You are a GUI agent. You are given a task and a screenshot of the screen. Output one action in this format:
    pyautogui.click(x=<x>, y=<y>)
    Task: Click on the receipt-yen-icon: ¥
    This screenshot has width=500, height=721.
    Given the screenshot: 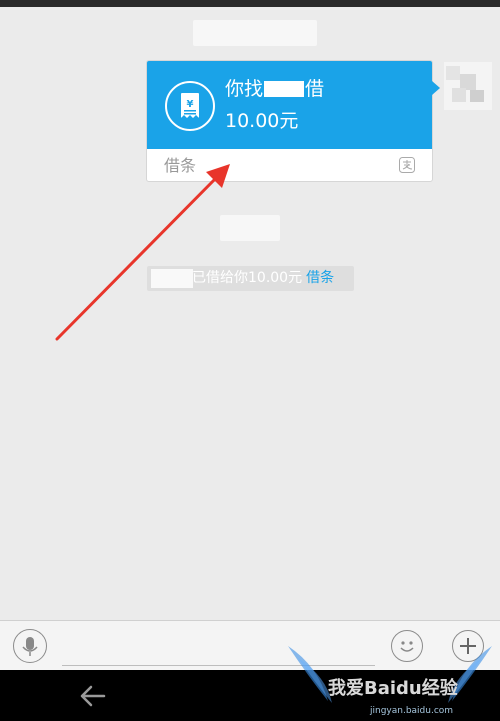 What is the action you would take?
    pyautogui.click(x=190, y=106)
    